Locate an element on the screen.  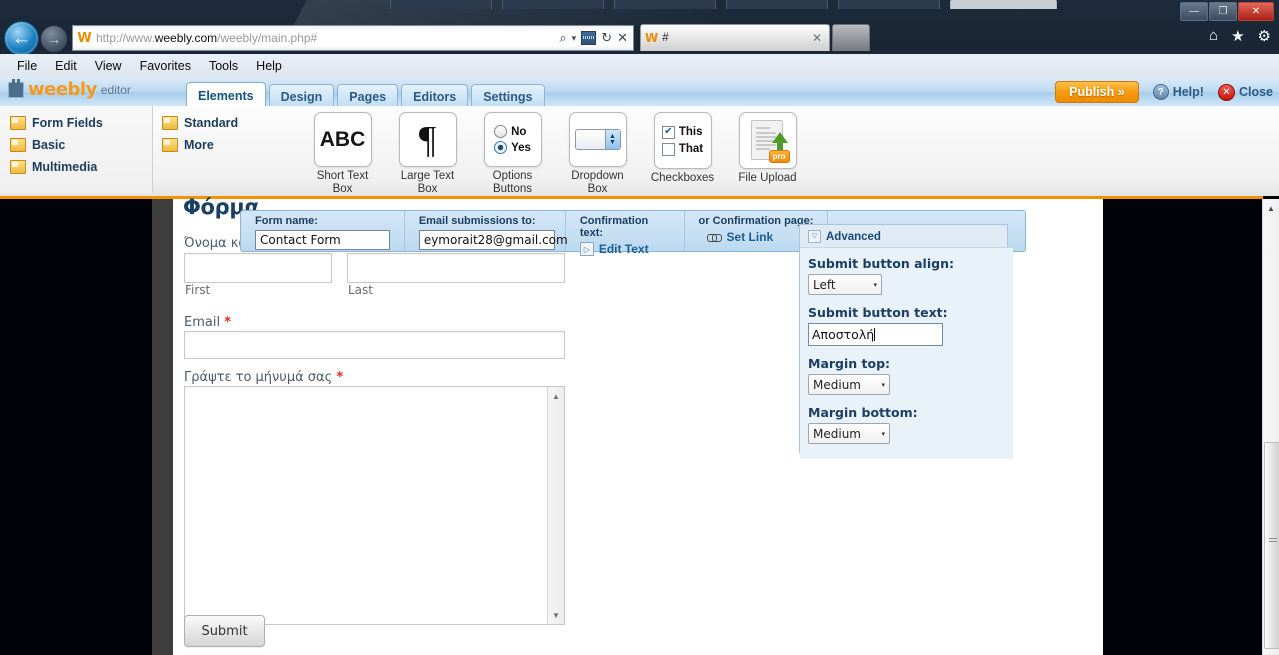
email-input is located at coordinates (374, 345).